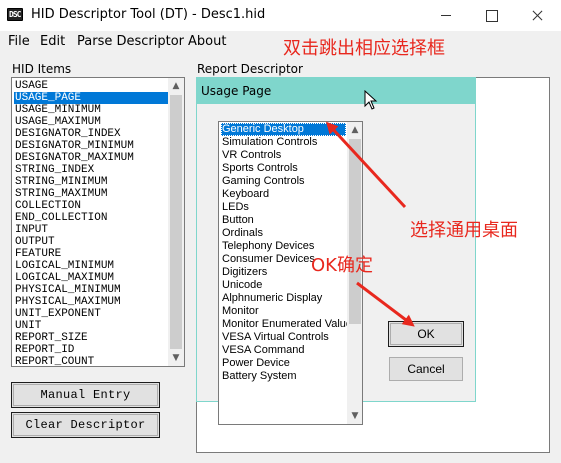 This screenshot has width=561, height=463. Describe the element at coordinates (283, 155) in the screenshot. I see `usage-page-item: VR Controls` at that location.